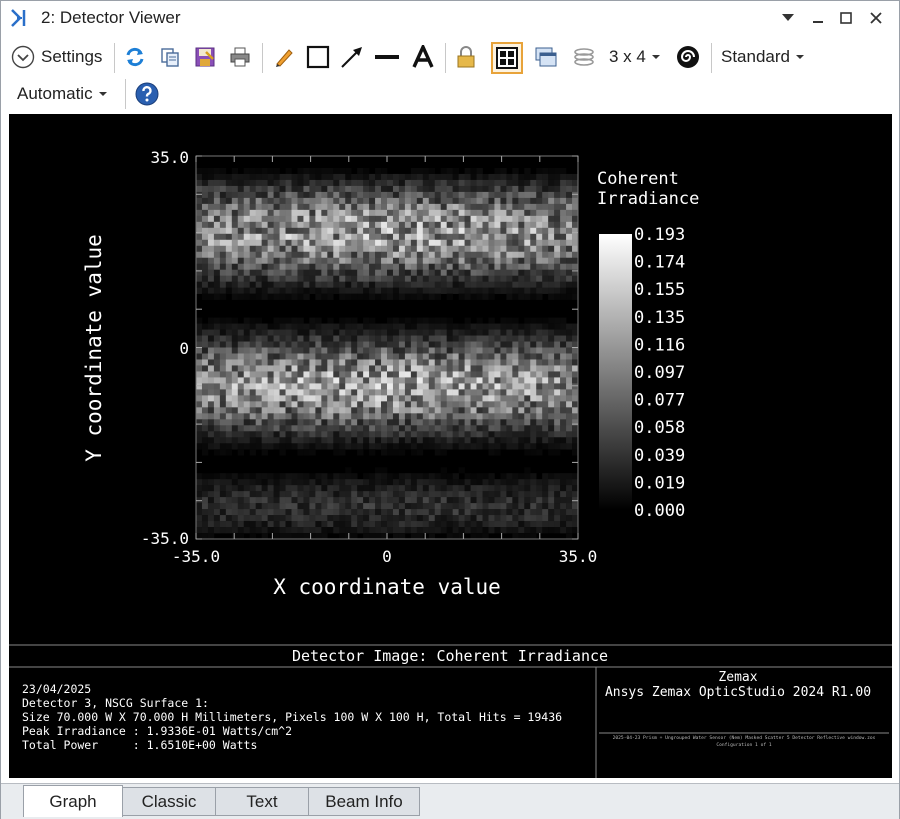 Image resolution: width=900 pixels, height=819 pixels. What do you see at coordinates (584, 57) in the screenshot?
I see `layers-button` at bounding box center [584, 57].